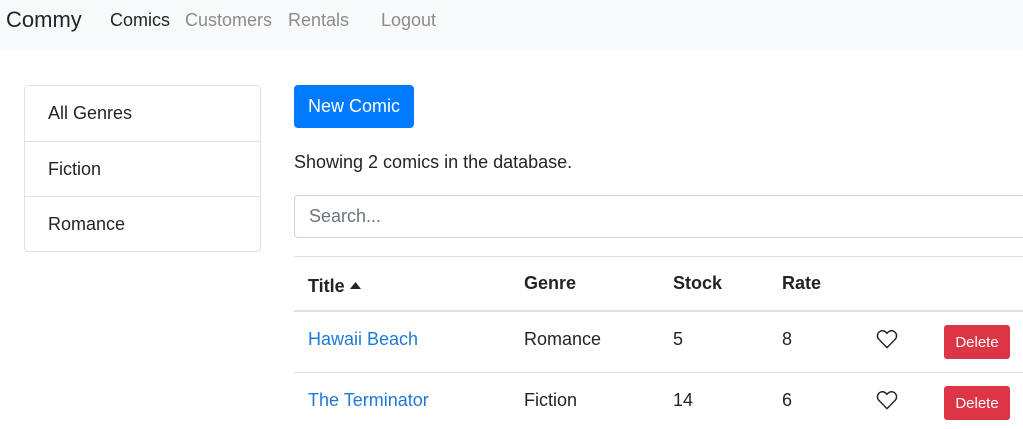  What do you see at coordinates (787, 400) in the screenshot?
I see `comic-rate: 6` at bounding box center [787, 400].